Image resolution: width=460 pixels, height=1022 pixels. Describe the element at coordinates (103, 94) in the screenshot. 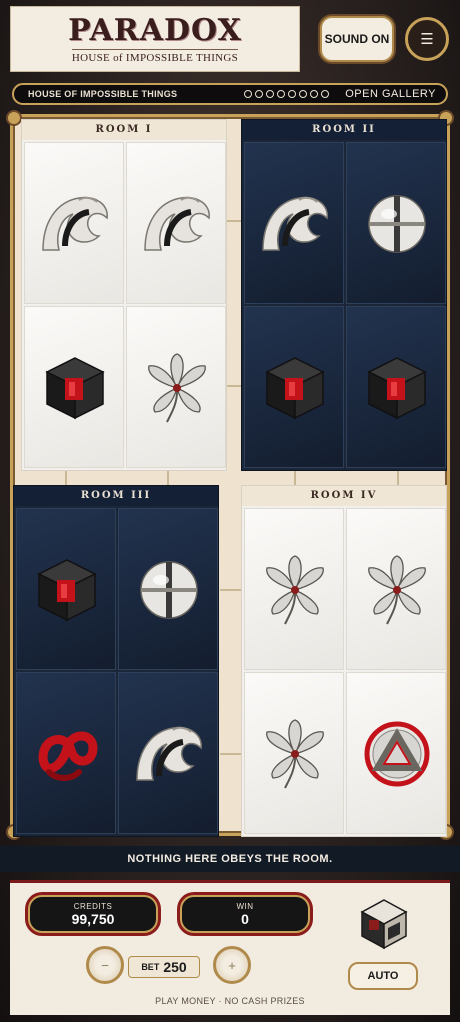

I see `gallery-title: HOUSE OF IMPOSSIBLE THINGS` at that location.